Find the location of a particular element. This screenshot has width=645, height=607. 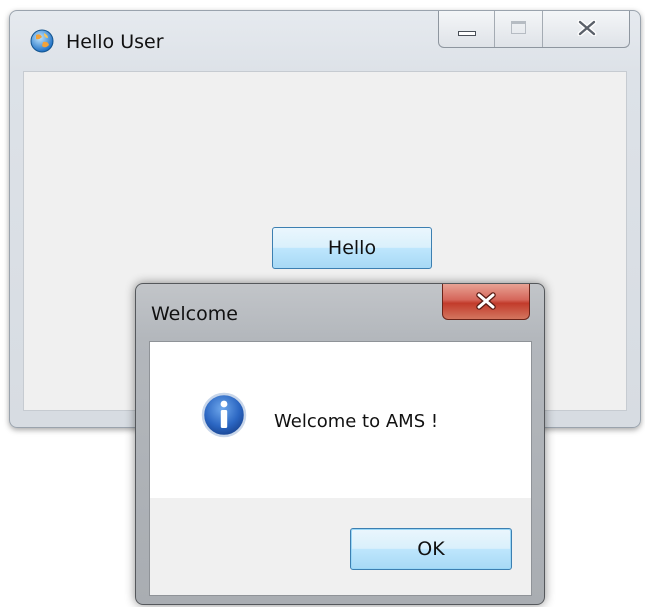

close-button is located at coordinates (586, 29).